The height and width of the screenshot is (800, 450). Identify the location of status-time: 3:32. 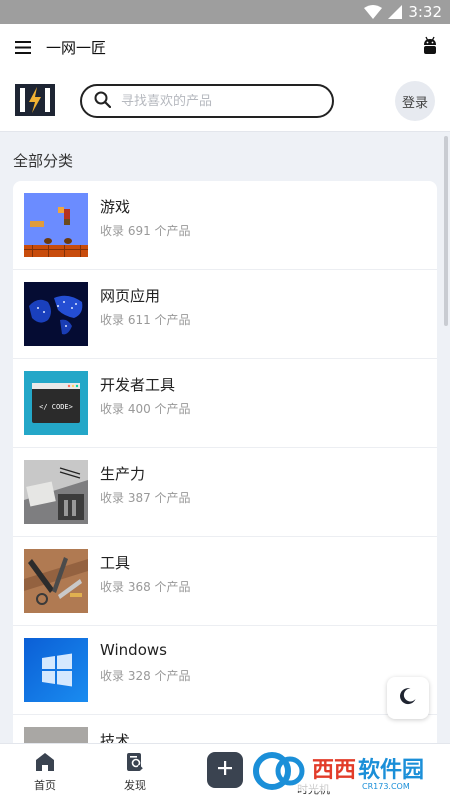
(425, 12).